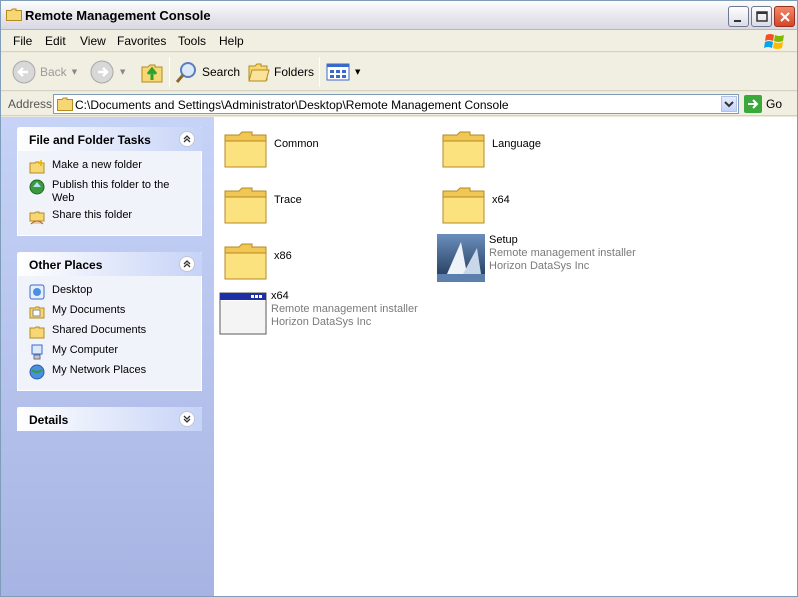 This screenshot has height=597, width=798. Describe the element at coordinates (231, 41) in the screenshot. I see `menu-help: Help` at that location.